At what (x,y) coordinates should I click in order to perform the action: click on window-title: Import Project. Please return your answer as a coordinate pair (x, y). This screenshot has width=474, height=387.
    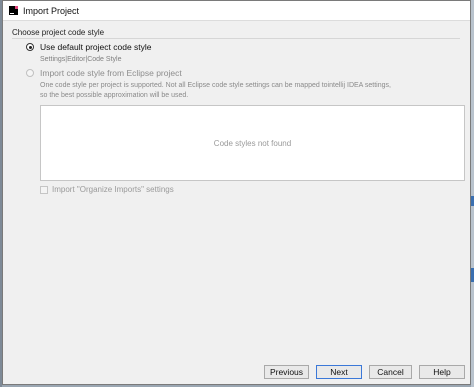
    Looking at the image, I should click on (51, 10).